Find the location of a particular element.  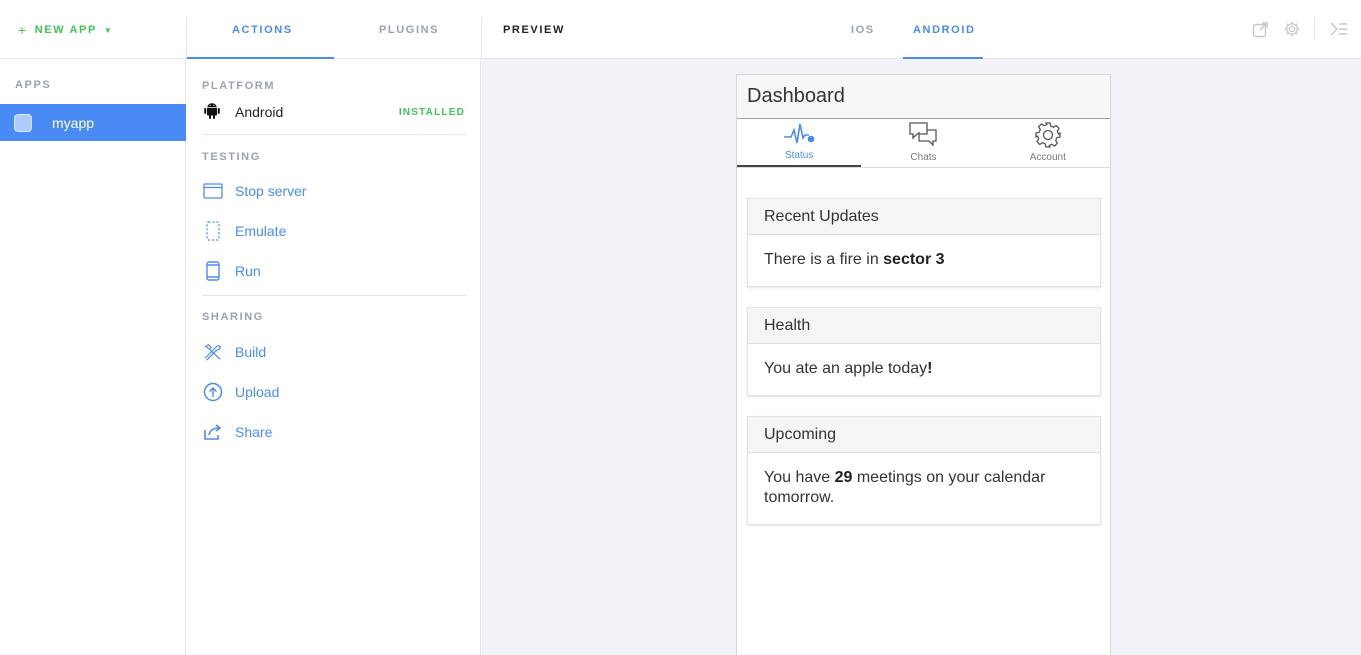

card-text: You have is located at coordinates (799, 477).